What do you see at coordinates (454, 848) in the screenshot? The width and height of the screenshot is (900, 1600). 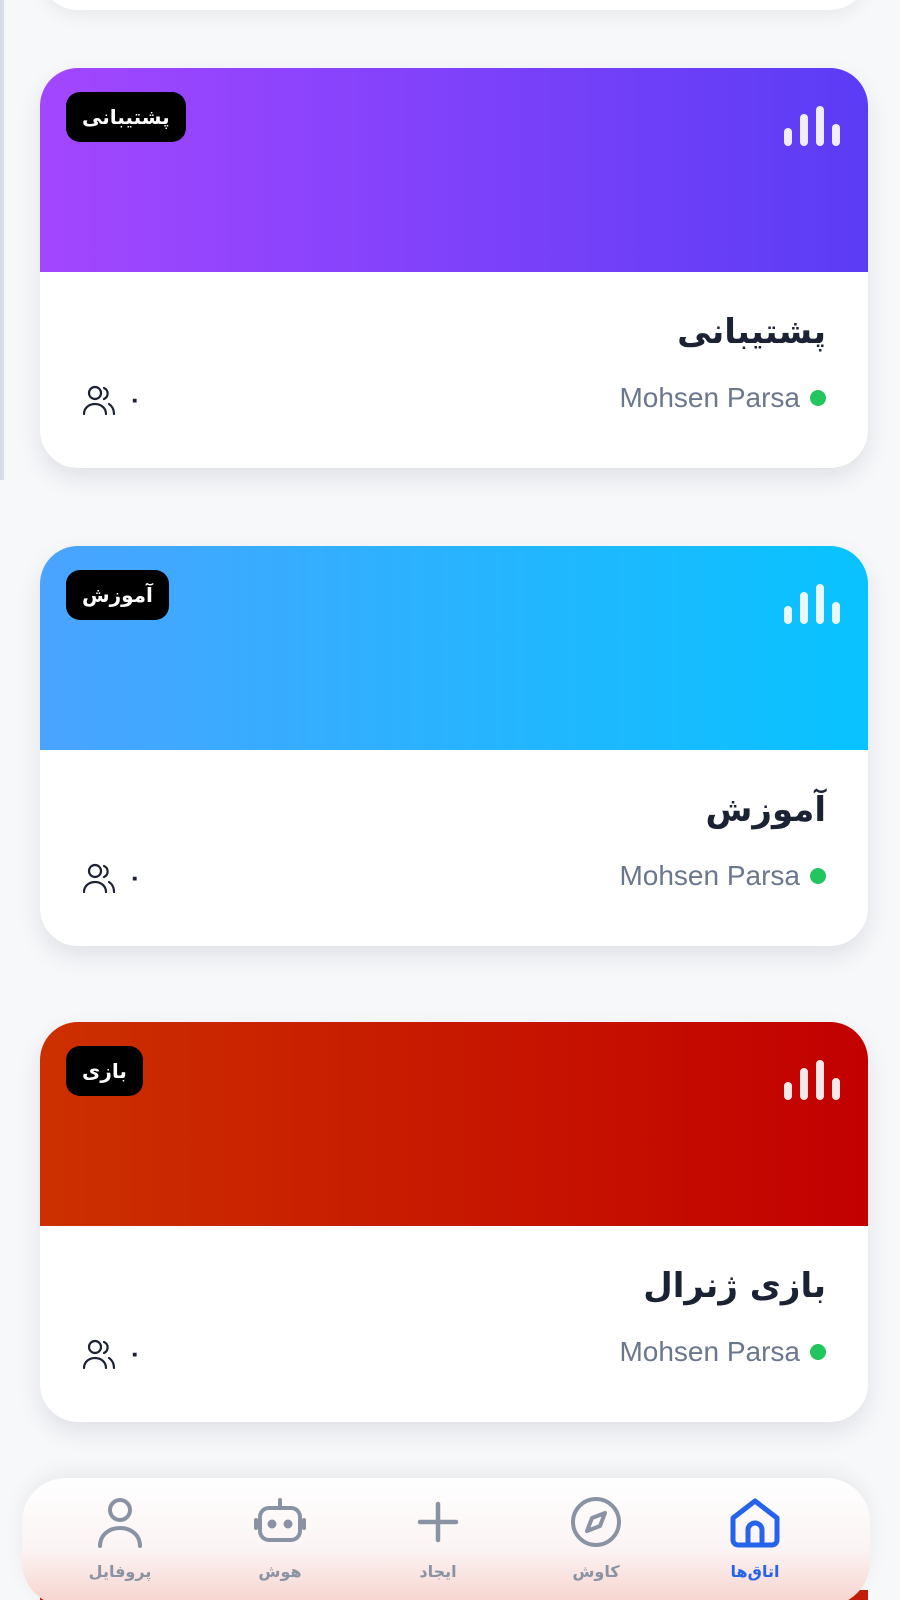 I see `room-card-body: آموزش Mohsen Parsa ۰` at bounding box center [454, 848].